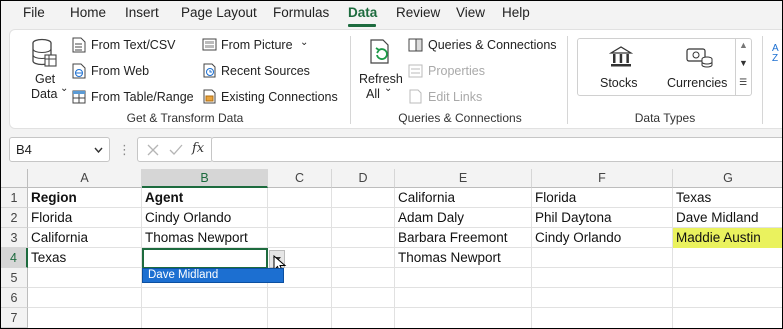 Image resolution: width=783 pixels, height=329 pixels. Describe the element at coordinates (602, 218) in the screenshot. I see `cell-f2: Phil Daytona` at that location.